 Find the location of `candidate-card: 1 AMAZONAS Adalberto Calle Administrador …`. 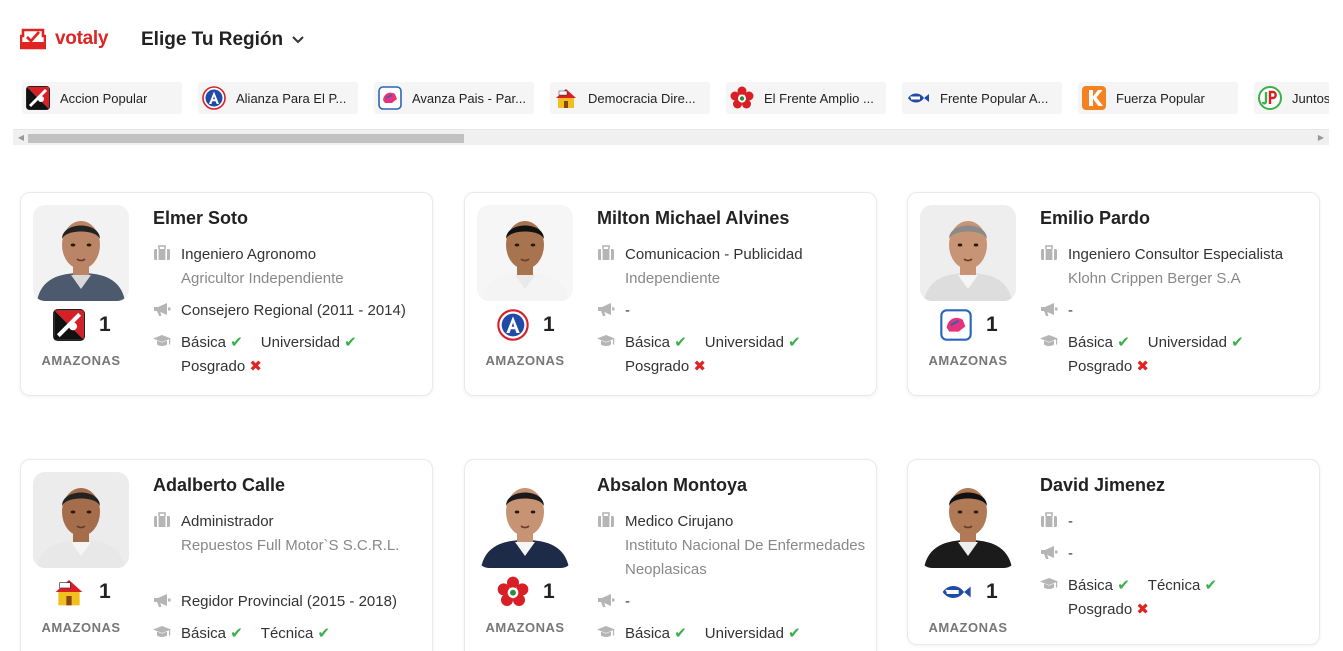

candidate-card: 1 AMAZONAS Adalberto Calle Administrador … is located at coordinates (226, 555).